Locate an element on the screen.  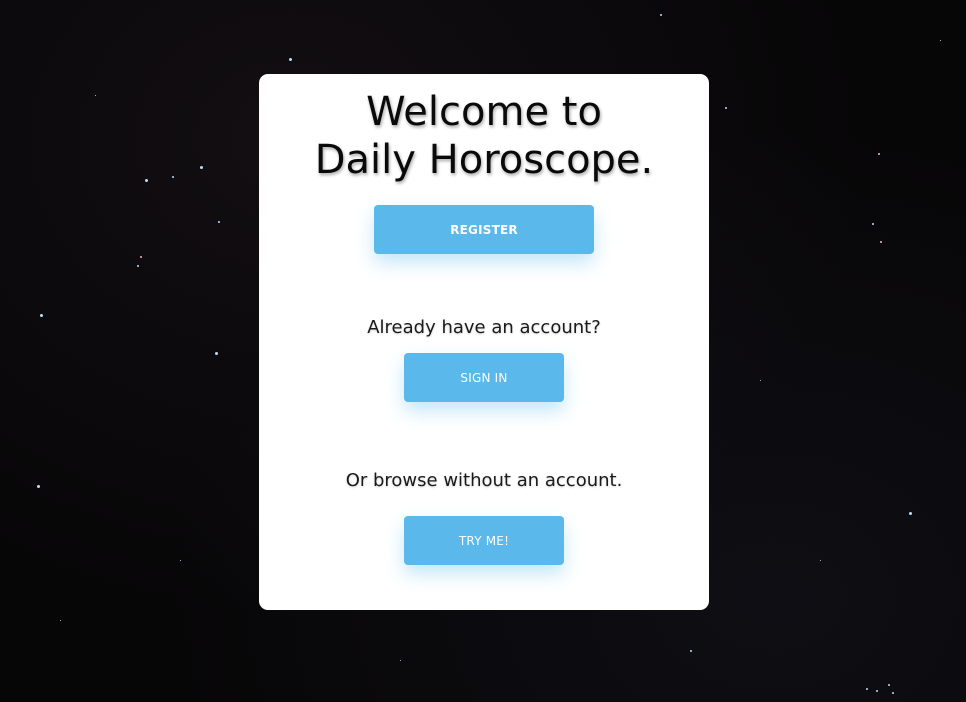
sign-in-button: SIGN IN is located at coordinates (484, 377).